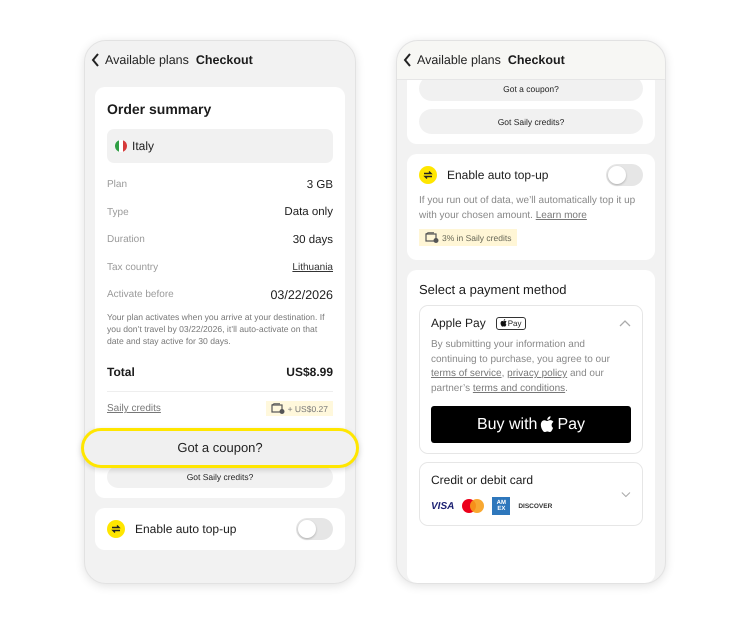  What do you see at coordinates (309, 371) in the screenshot?
I see `total-value: US$8.99` at bounding box center [309, 371].